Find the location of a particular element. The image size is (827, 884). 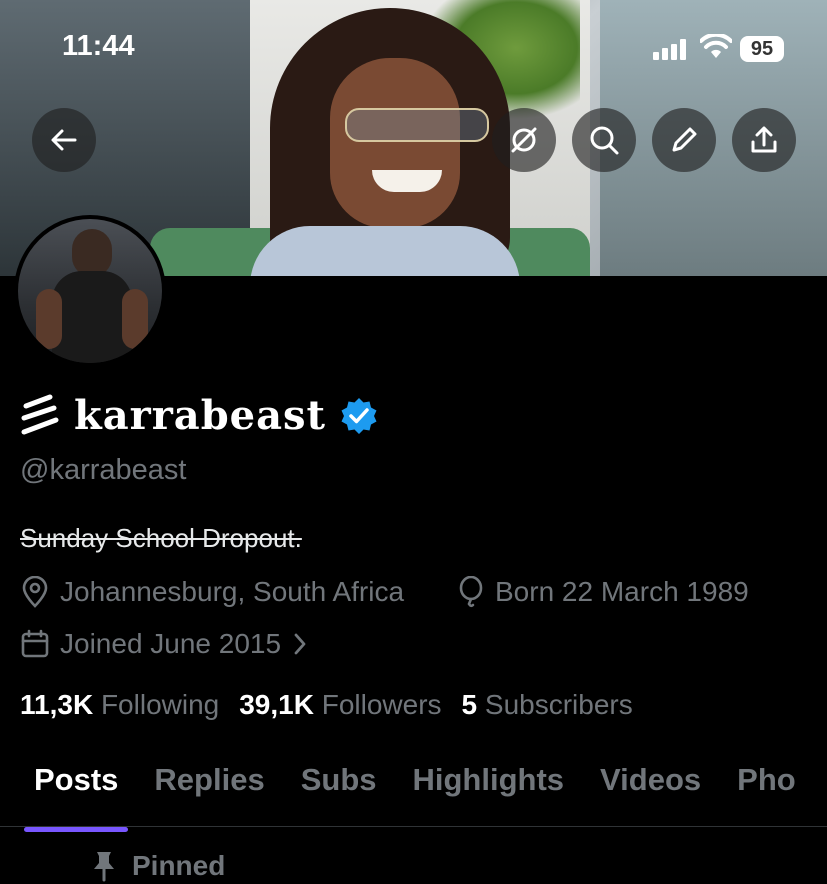

following-count: 11,3K is located at coordinates (57, 704).